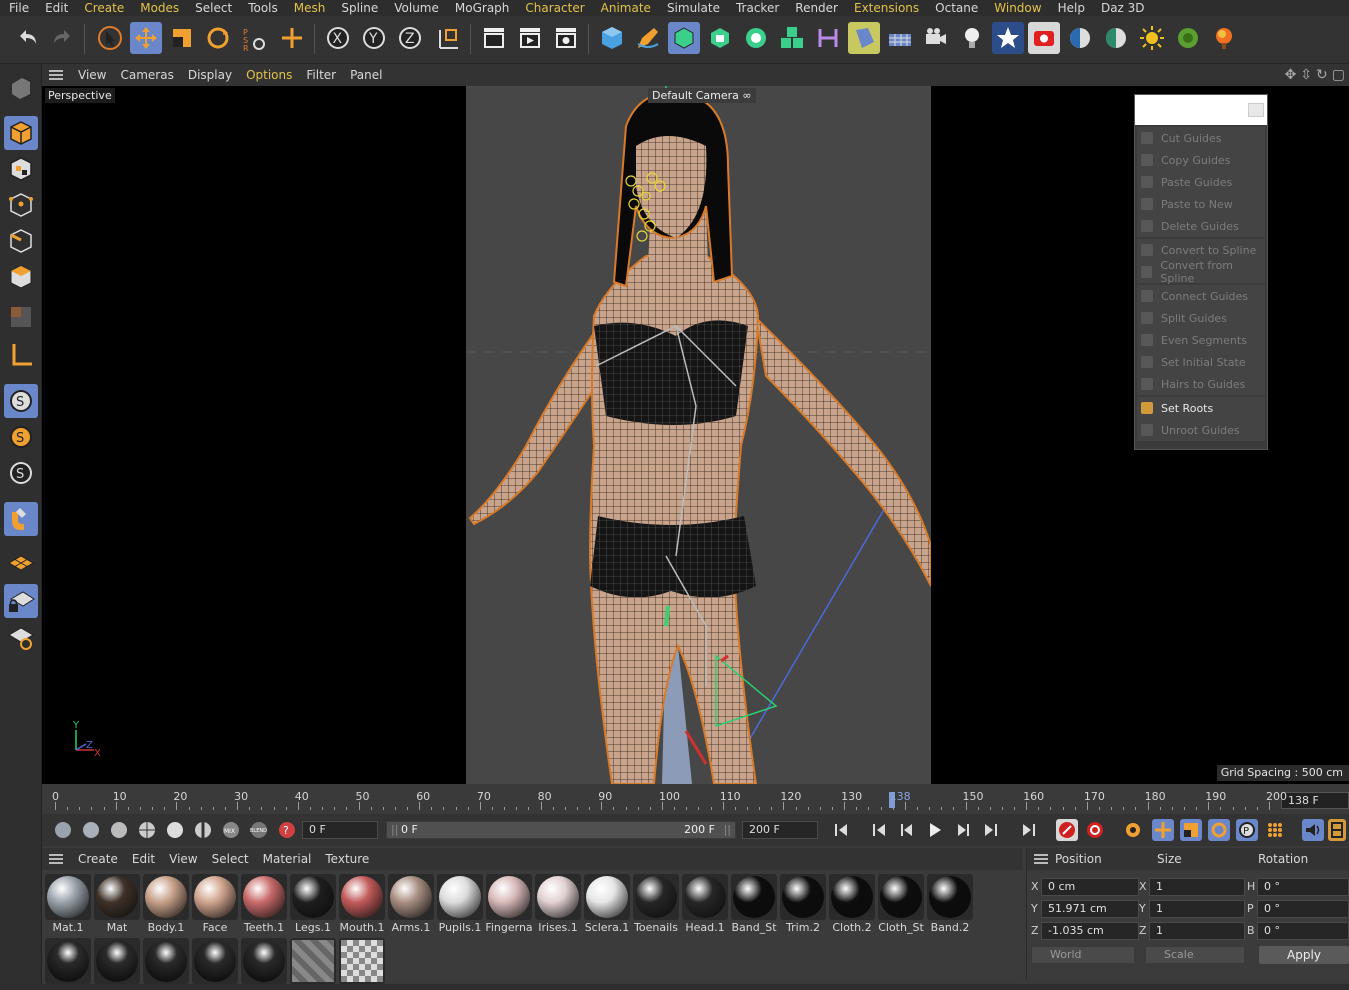 Image resolution: width=1349 pixels, height=990 pixels. What do you see at coordinates (21, 437) in the screenshot?
I see `solo-single-button: S` at bounding box center [21, 437].